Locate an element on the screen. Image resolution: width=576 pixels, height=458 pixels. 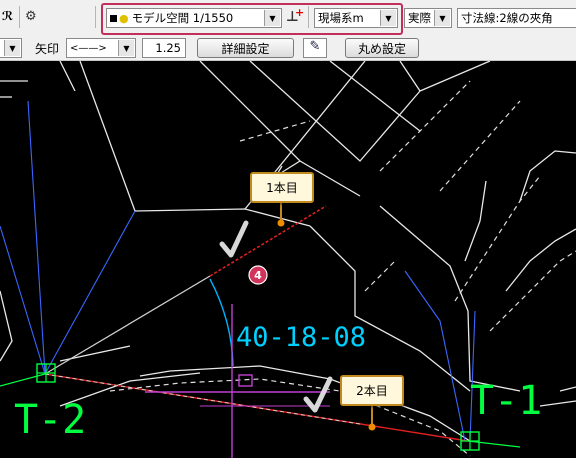
layer-select-text: モデル空間 1/1550 is located at coordinates (182, 18).